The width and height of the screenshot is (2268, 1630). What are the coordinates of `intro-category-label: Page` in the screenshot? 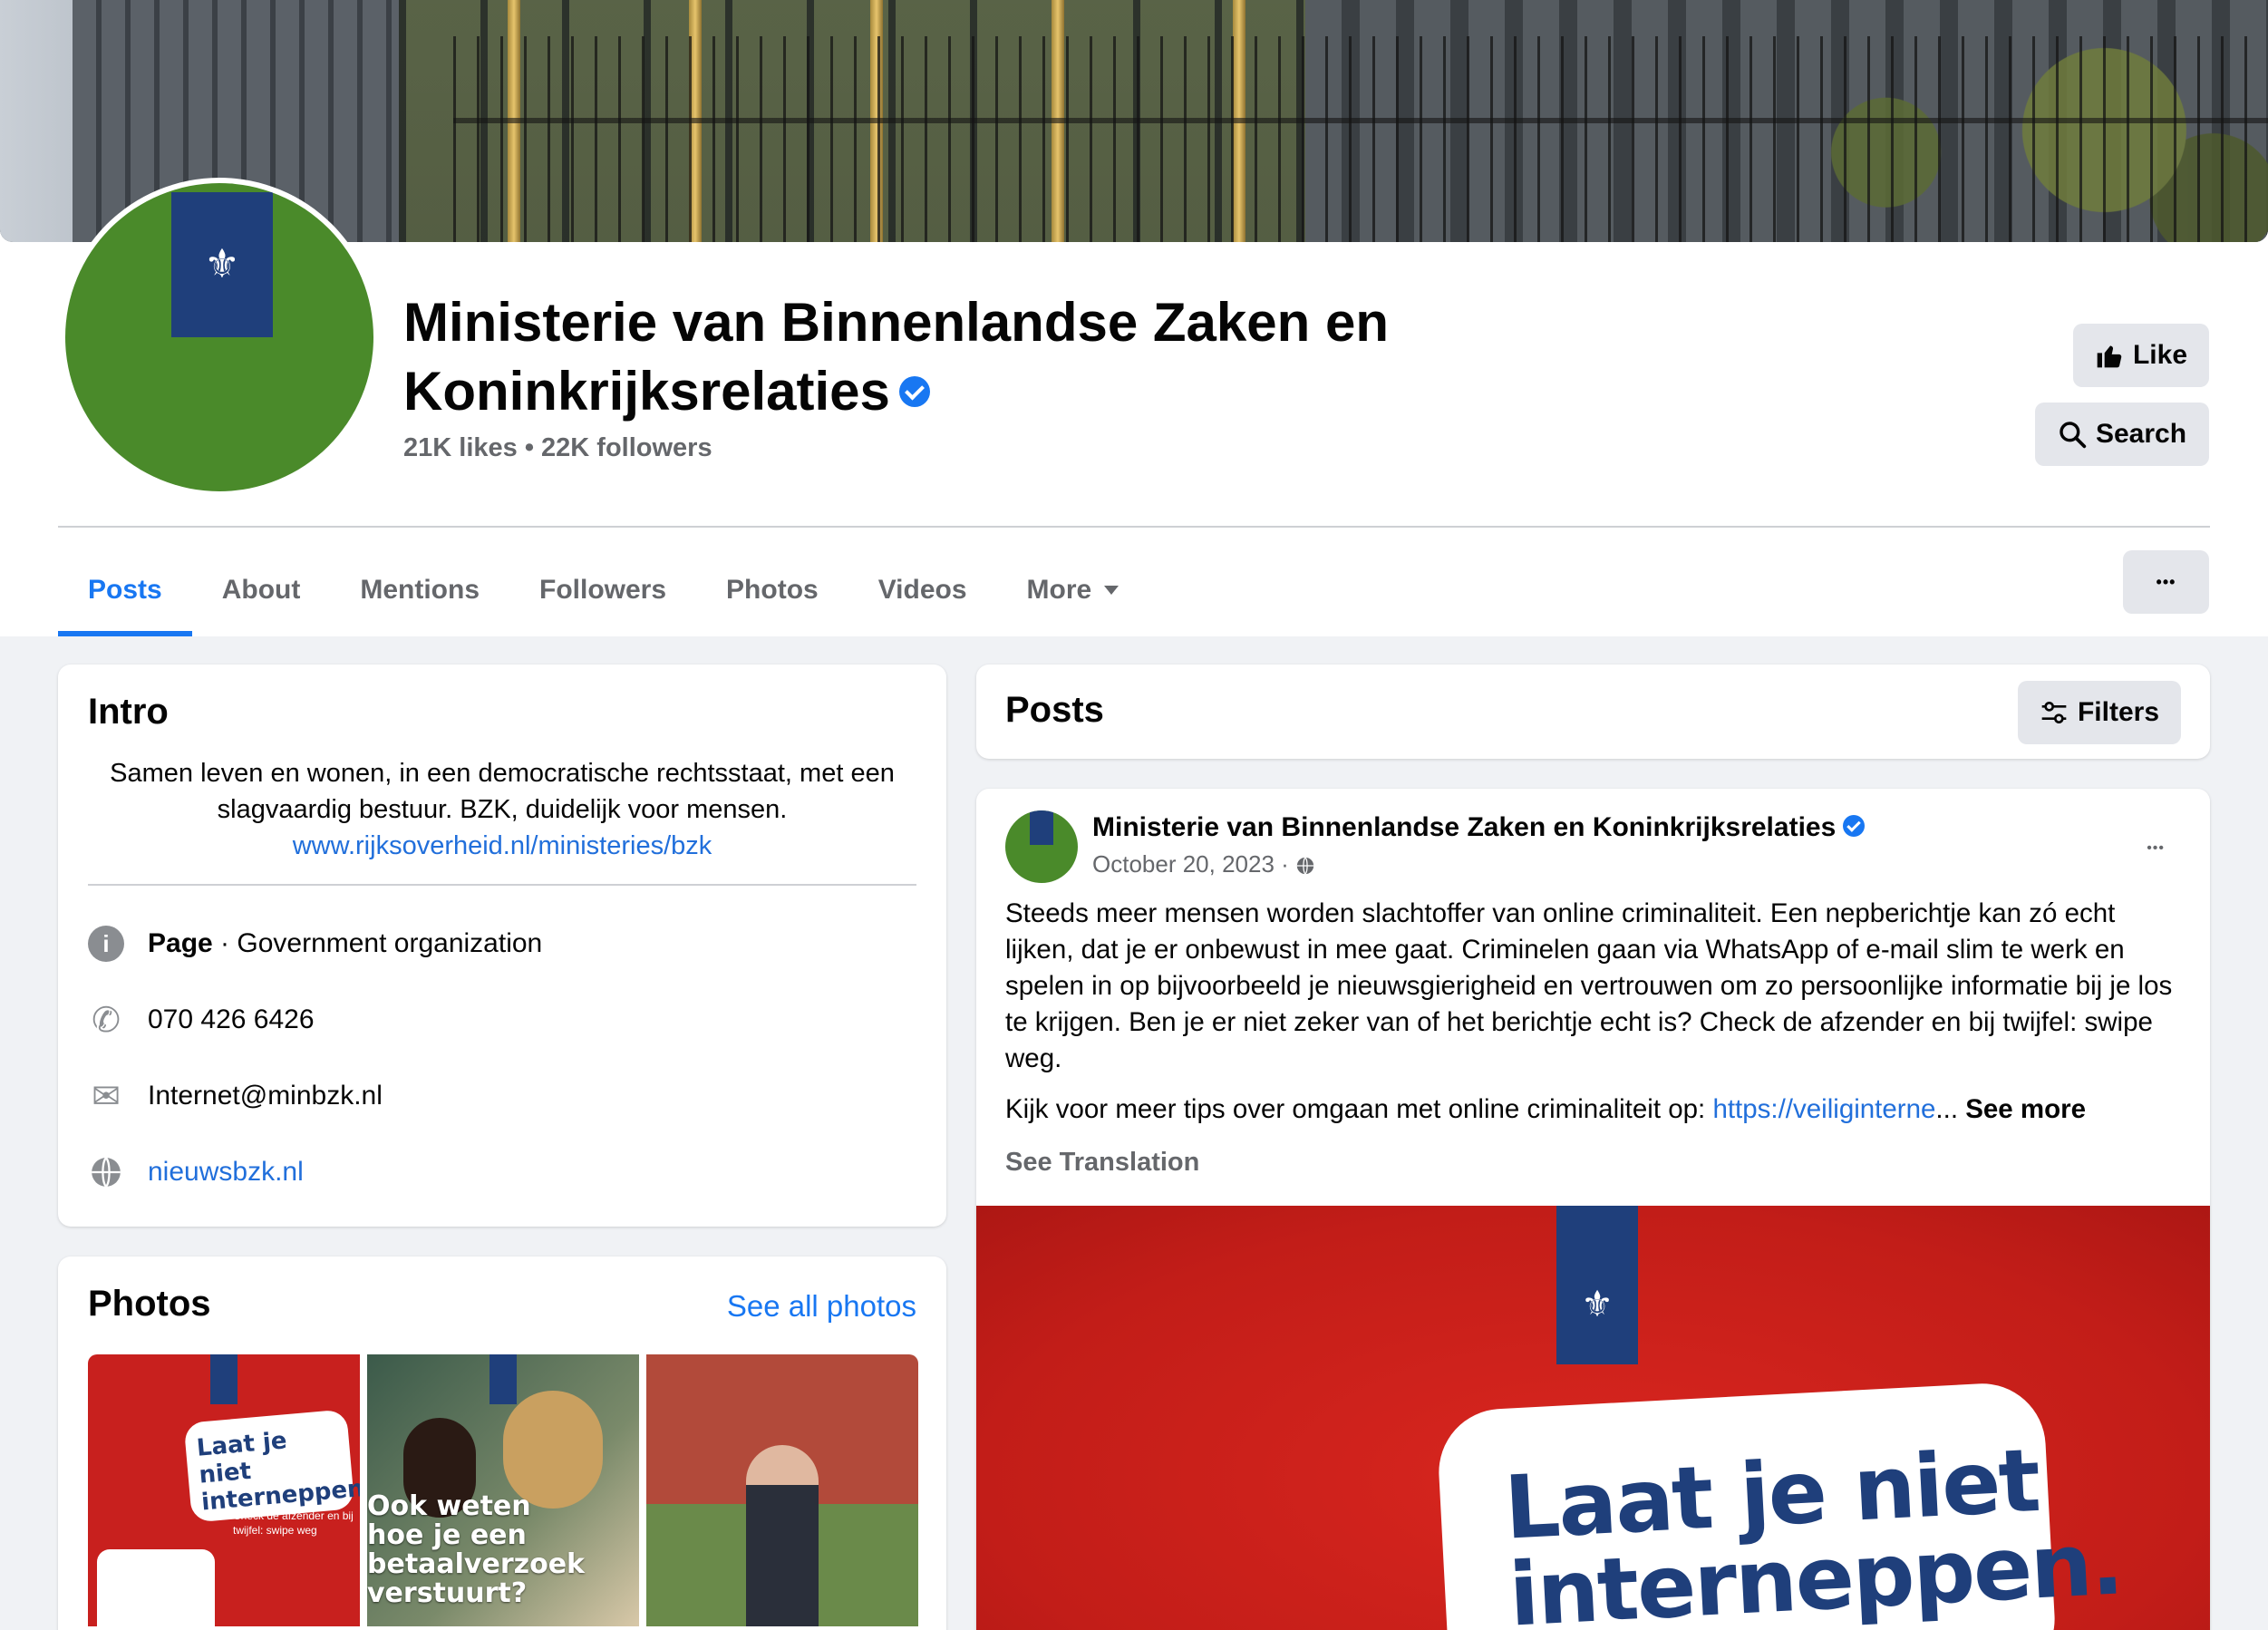 It's located at (180, 943).